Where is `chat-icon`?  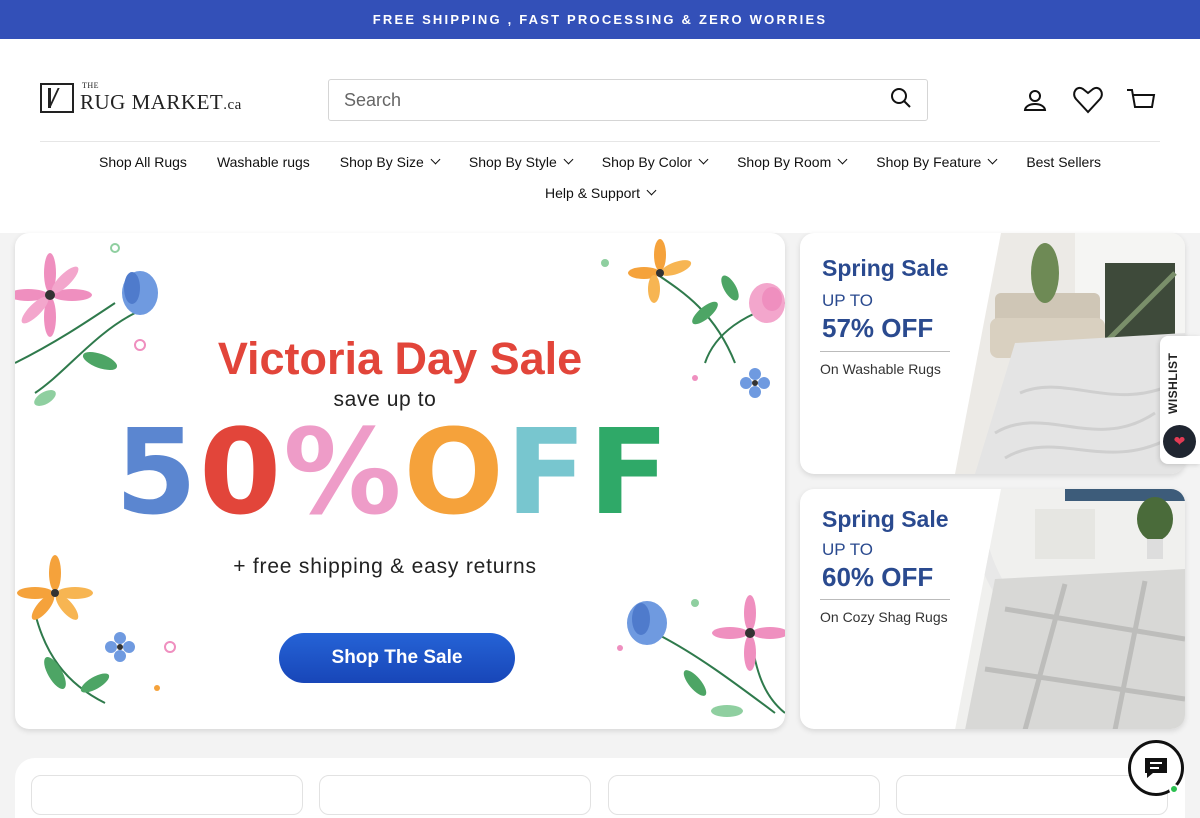 chat-icon is located at coordinates (1156, 768).